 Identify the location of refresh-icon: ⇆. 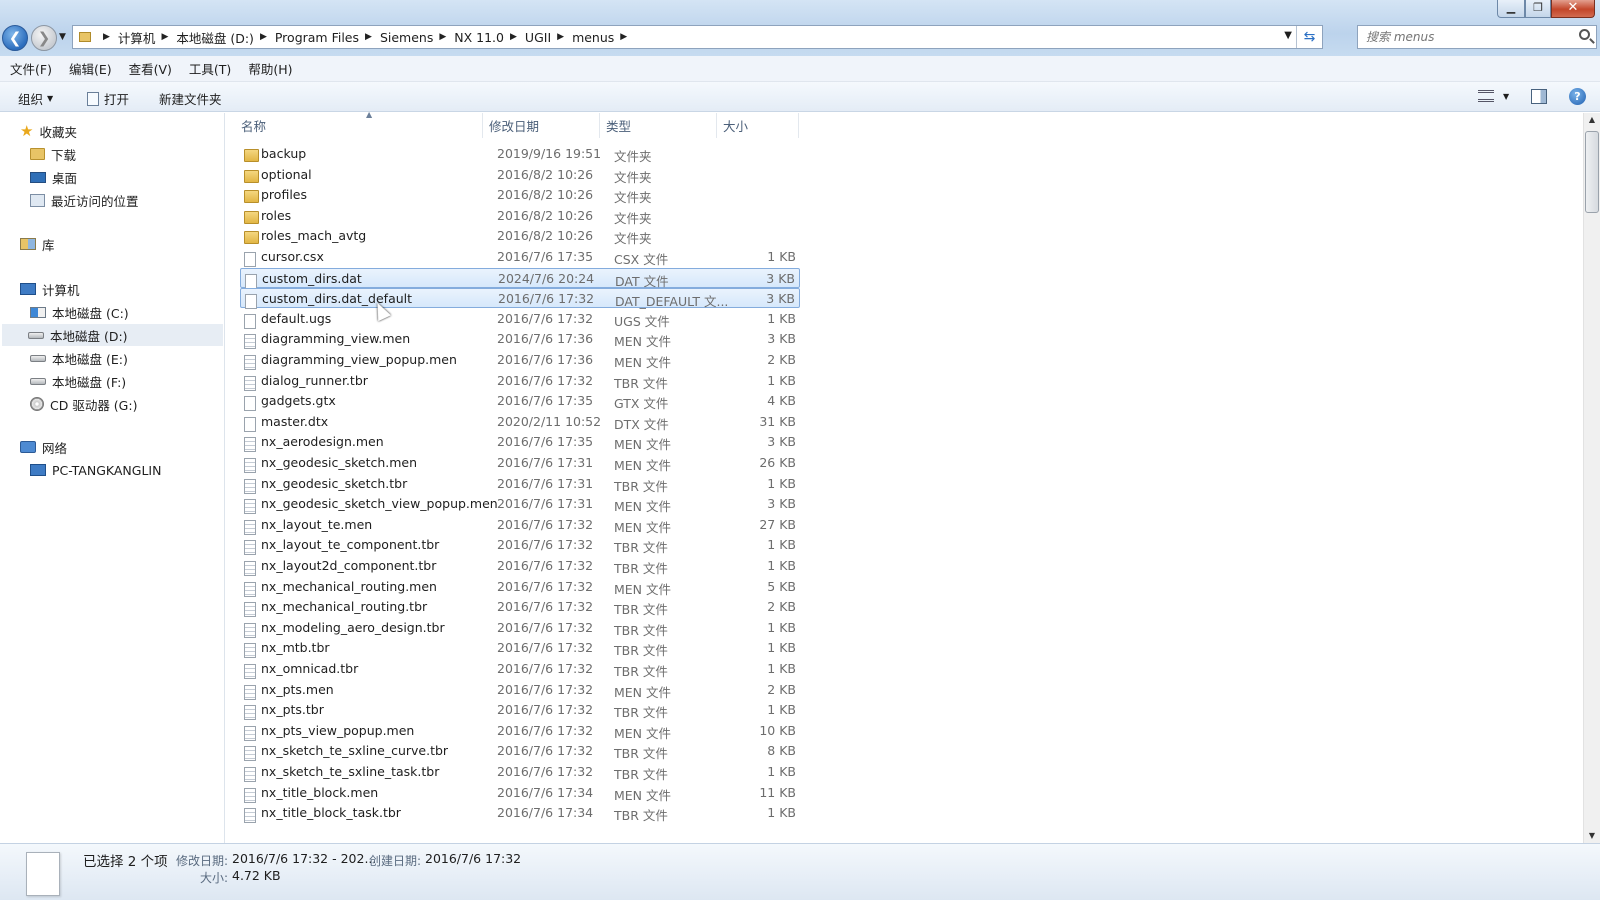
(1309, 37).